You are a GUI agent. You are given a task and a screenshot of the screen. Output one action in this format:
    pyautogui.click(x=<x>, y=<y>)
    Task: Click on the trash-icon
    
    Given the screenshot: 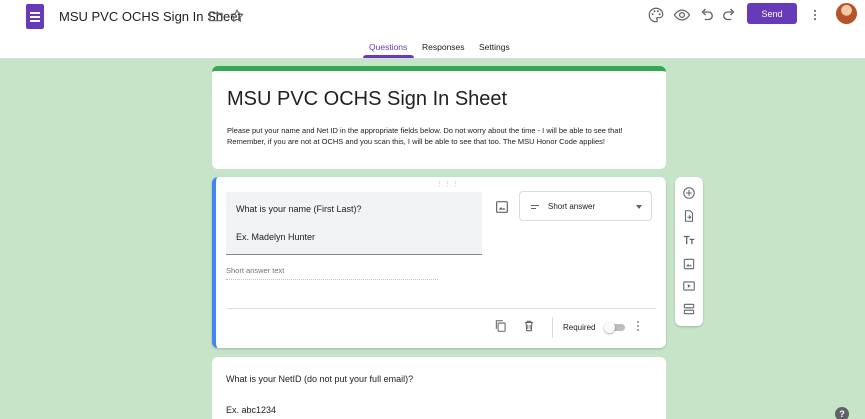 What is the action you would take?
    pyautogui.click(x=529, y=326)
    